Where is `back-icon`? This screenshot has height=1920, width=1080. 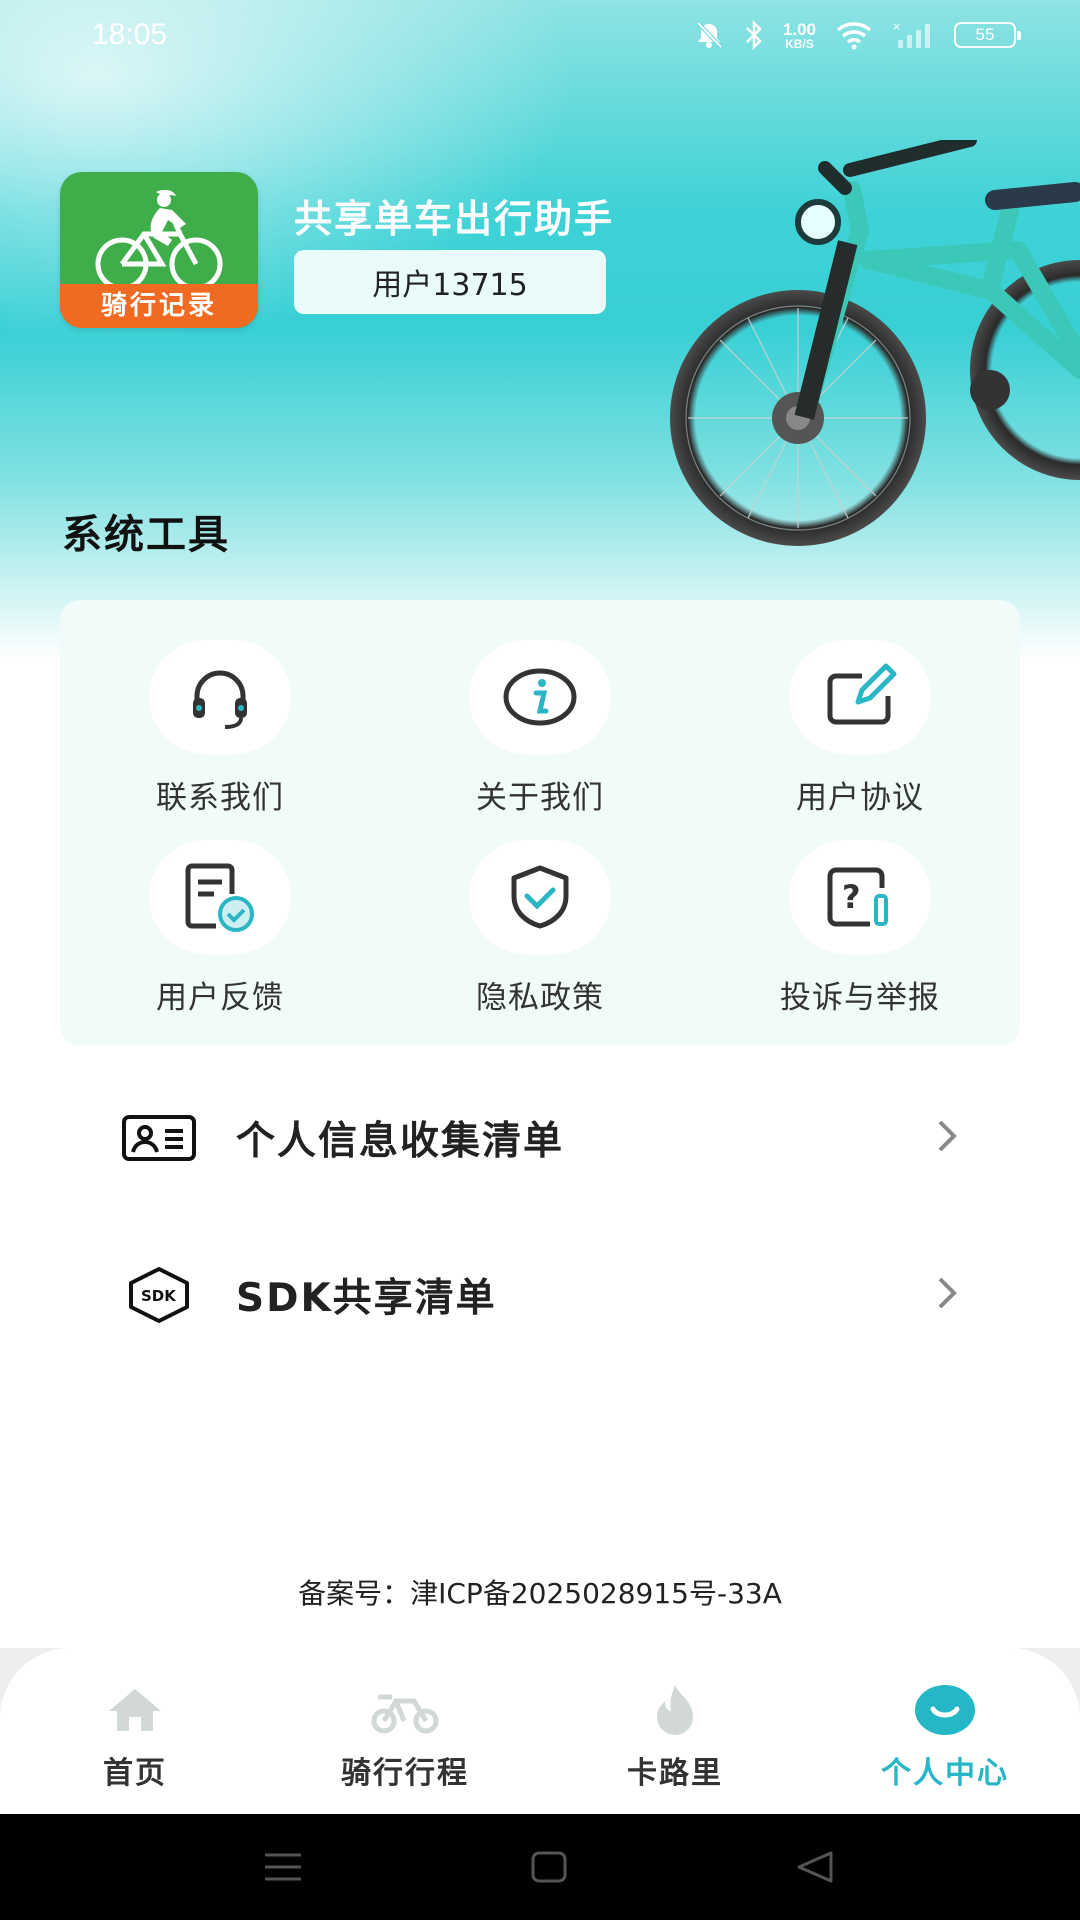
back-icon is located at coordinates (815, 1867).